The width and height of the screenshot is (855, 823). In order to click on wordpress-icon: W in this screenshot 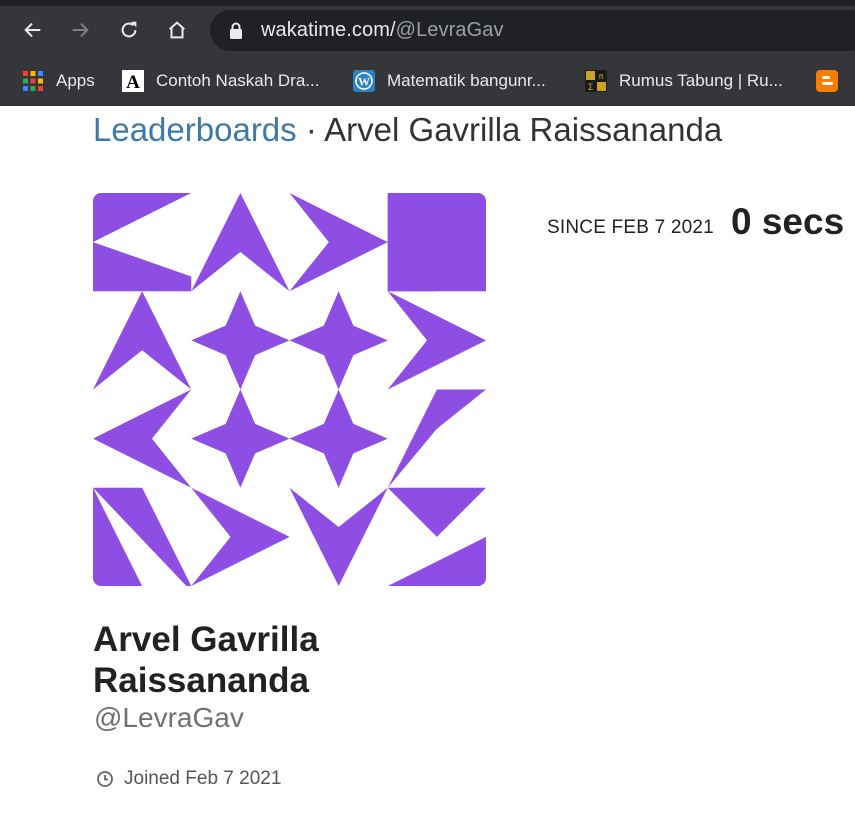, I will do `click(364, 81)`.